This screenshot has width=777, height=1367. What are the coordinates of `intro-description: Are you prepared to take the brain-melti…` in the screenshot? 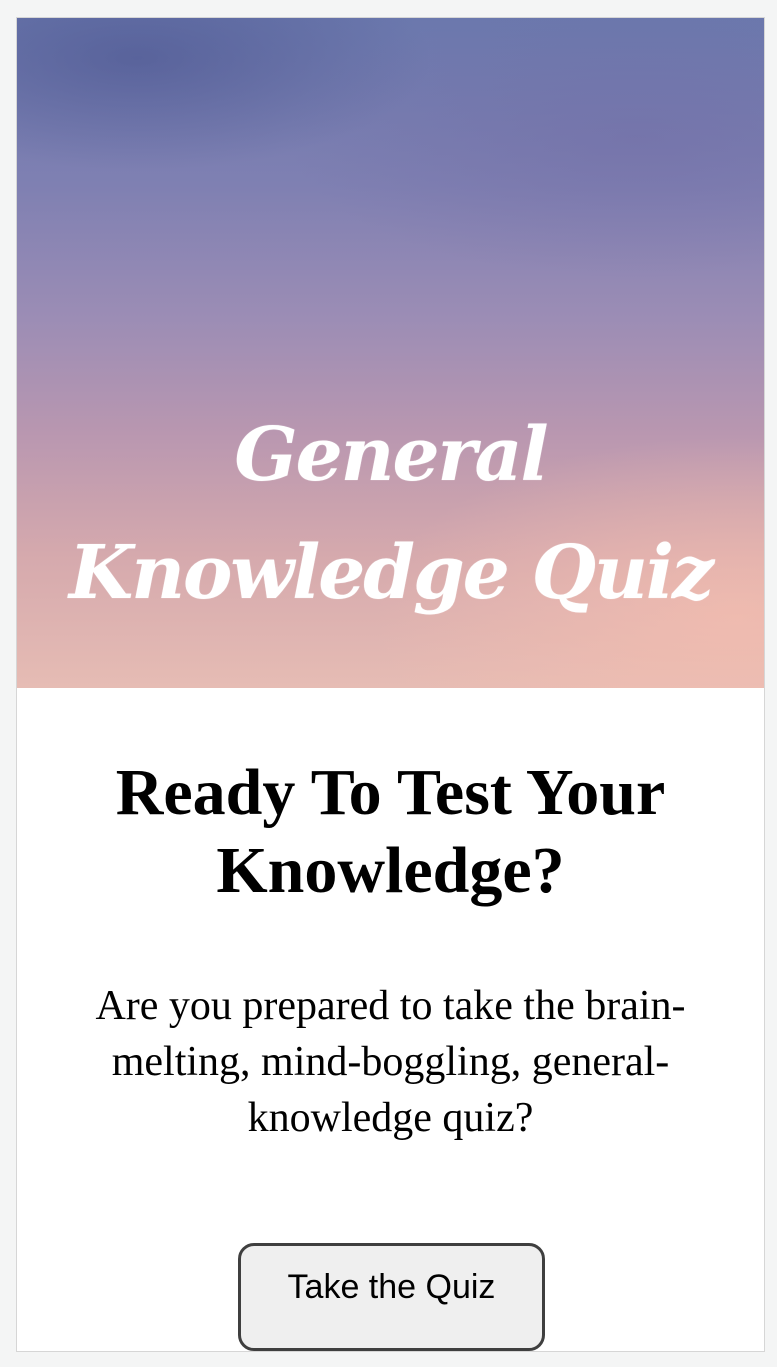 It's located at (390, 1062).